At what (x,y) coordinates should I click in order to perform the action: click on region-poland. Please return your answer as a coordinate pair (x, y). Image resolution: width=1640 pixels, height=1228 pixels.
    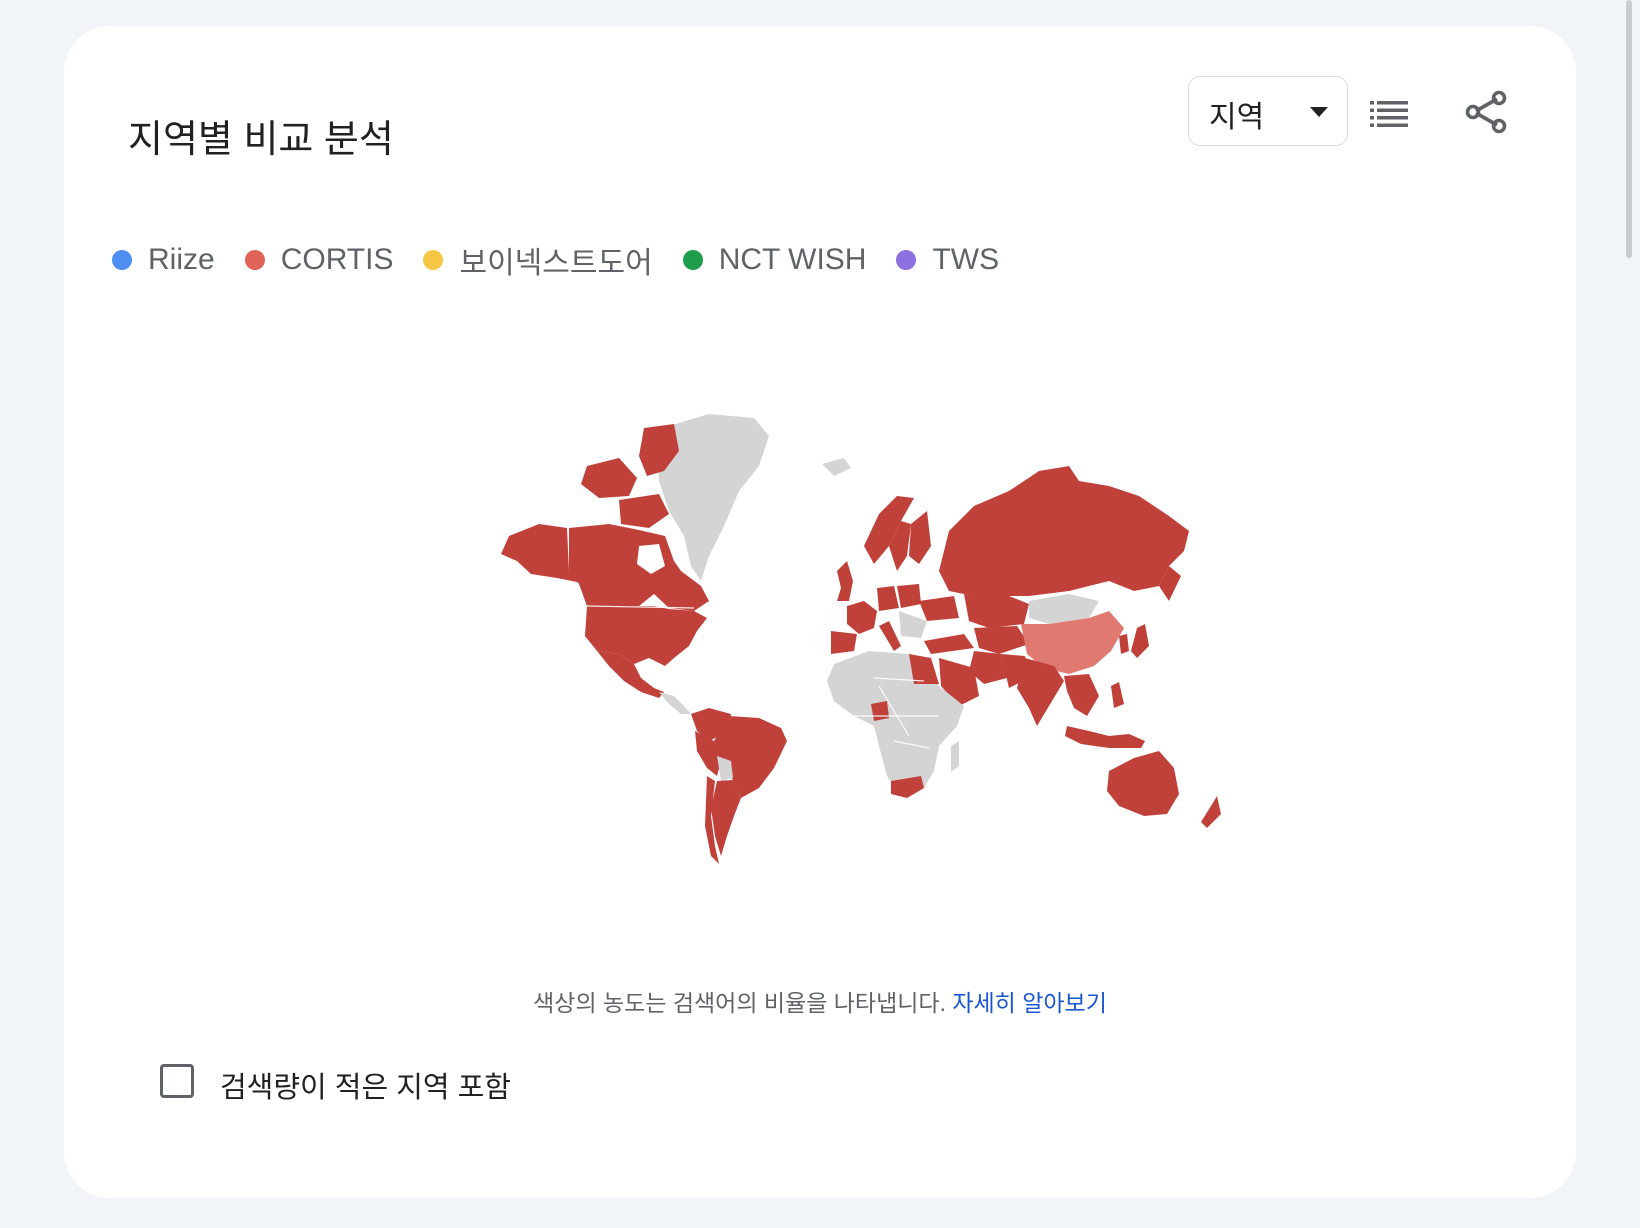
    Looking at the image, I should click on (909, 596).